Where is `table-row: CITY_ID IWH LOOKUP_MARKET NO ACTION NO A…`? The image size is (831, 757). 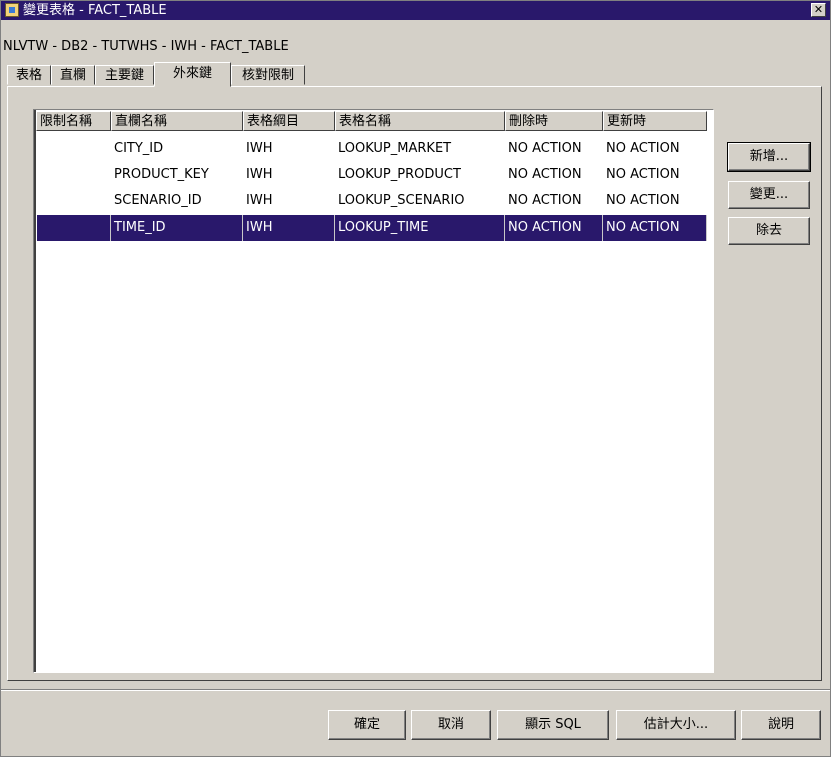
table-row: CITY_ID IWH LOOKUP_MARKET NO ACTION NO A… is located at coordinates (373, 149).